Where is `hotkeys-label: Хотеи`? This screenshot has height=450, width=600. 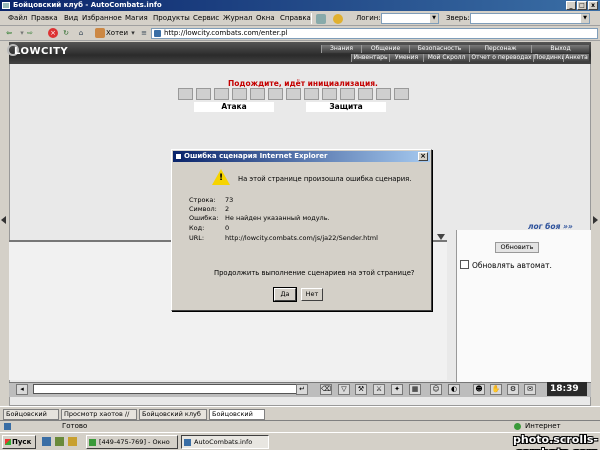 hotkeys-label: Хотеи is located at coordinates (117, 33).